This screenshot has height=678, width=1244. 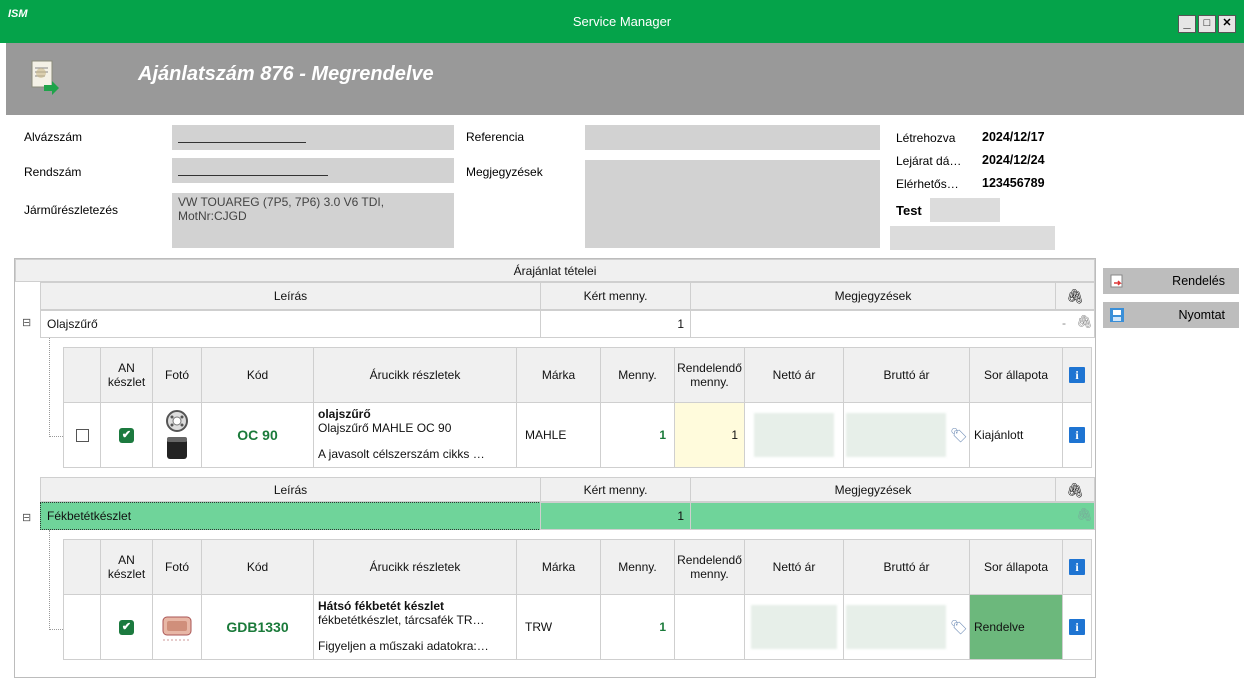 I want to click on plate-field, so click(x=313, y=170).